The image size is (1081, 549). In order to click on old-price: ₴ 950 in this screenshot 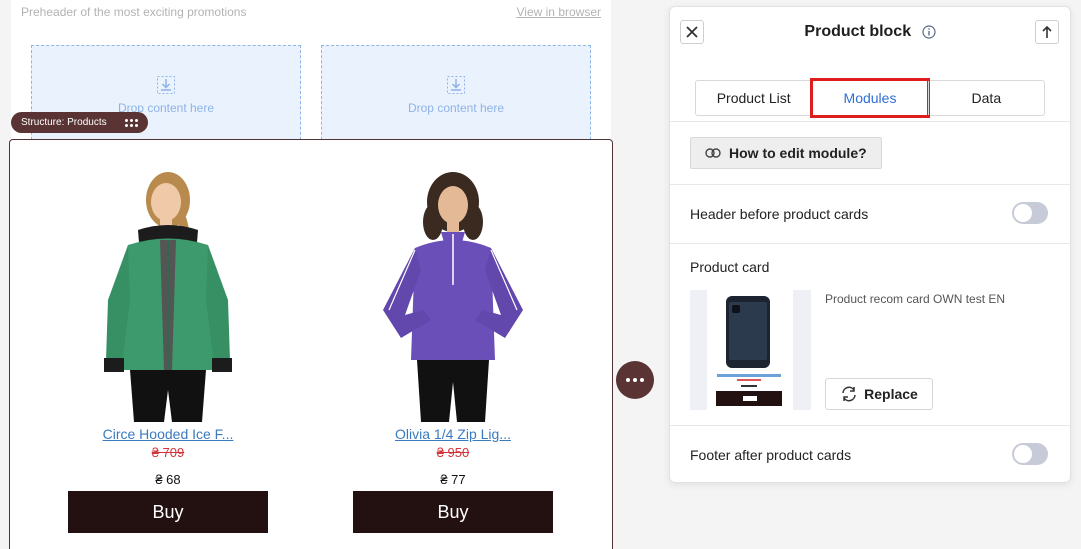, I will do `click(453, 452)`.